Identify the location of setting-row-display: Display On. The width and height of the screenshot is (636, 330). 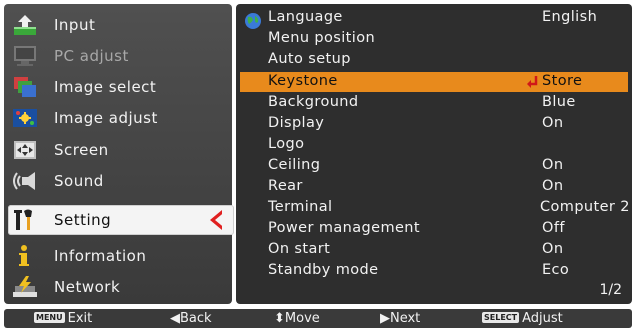
(434, 124).